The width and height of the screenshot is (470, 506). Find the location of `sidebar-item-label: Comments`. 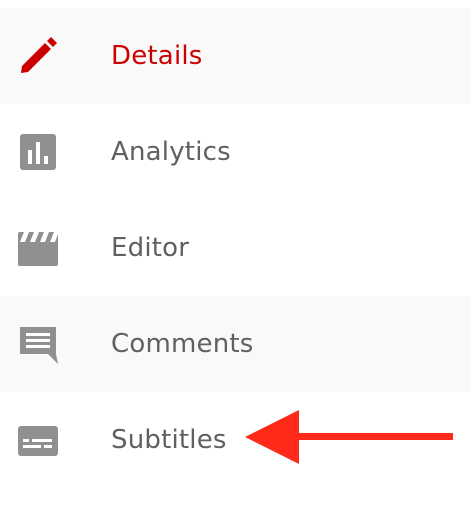

sidebar-item-label: Comments is located at coordinates (182, 344).